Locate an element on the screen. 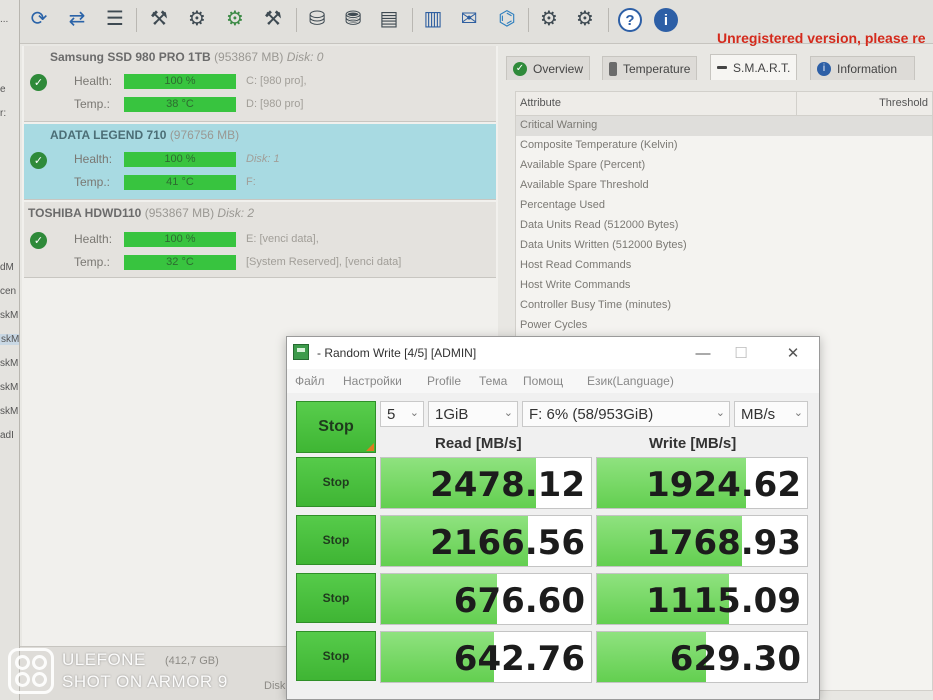  drive-letters: D: [980 pro] is located at coordinates (275, 104).